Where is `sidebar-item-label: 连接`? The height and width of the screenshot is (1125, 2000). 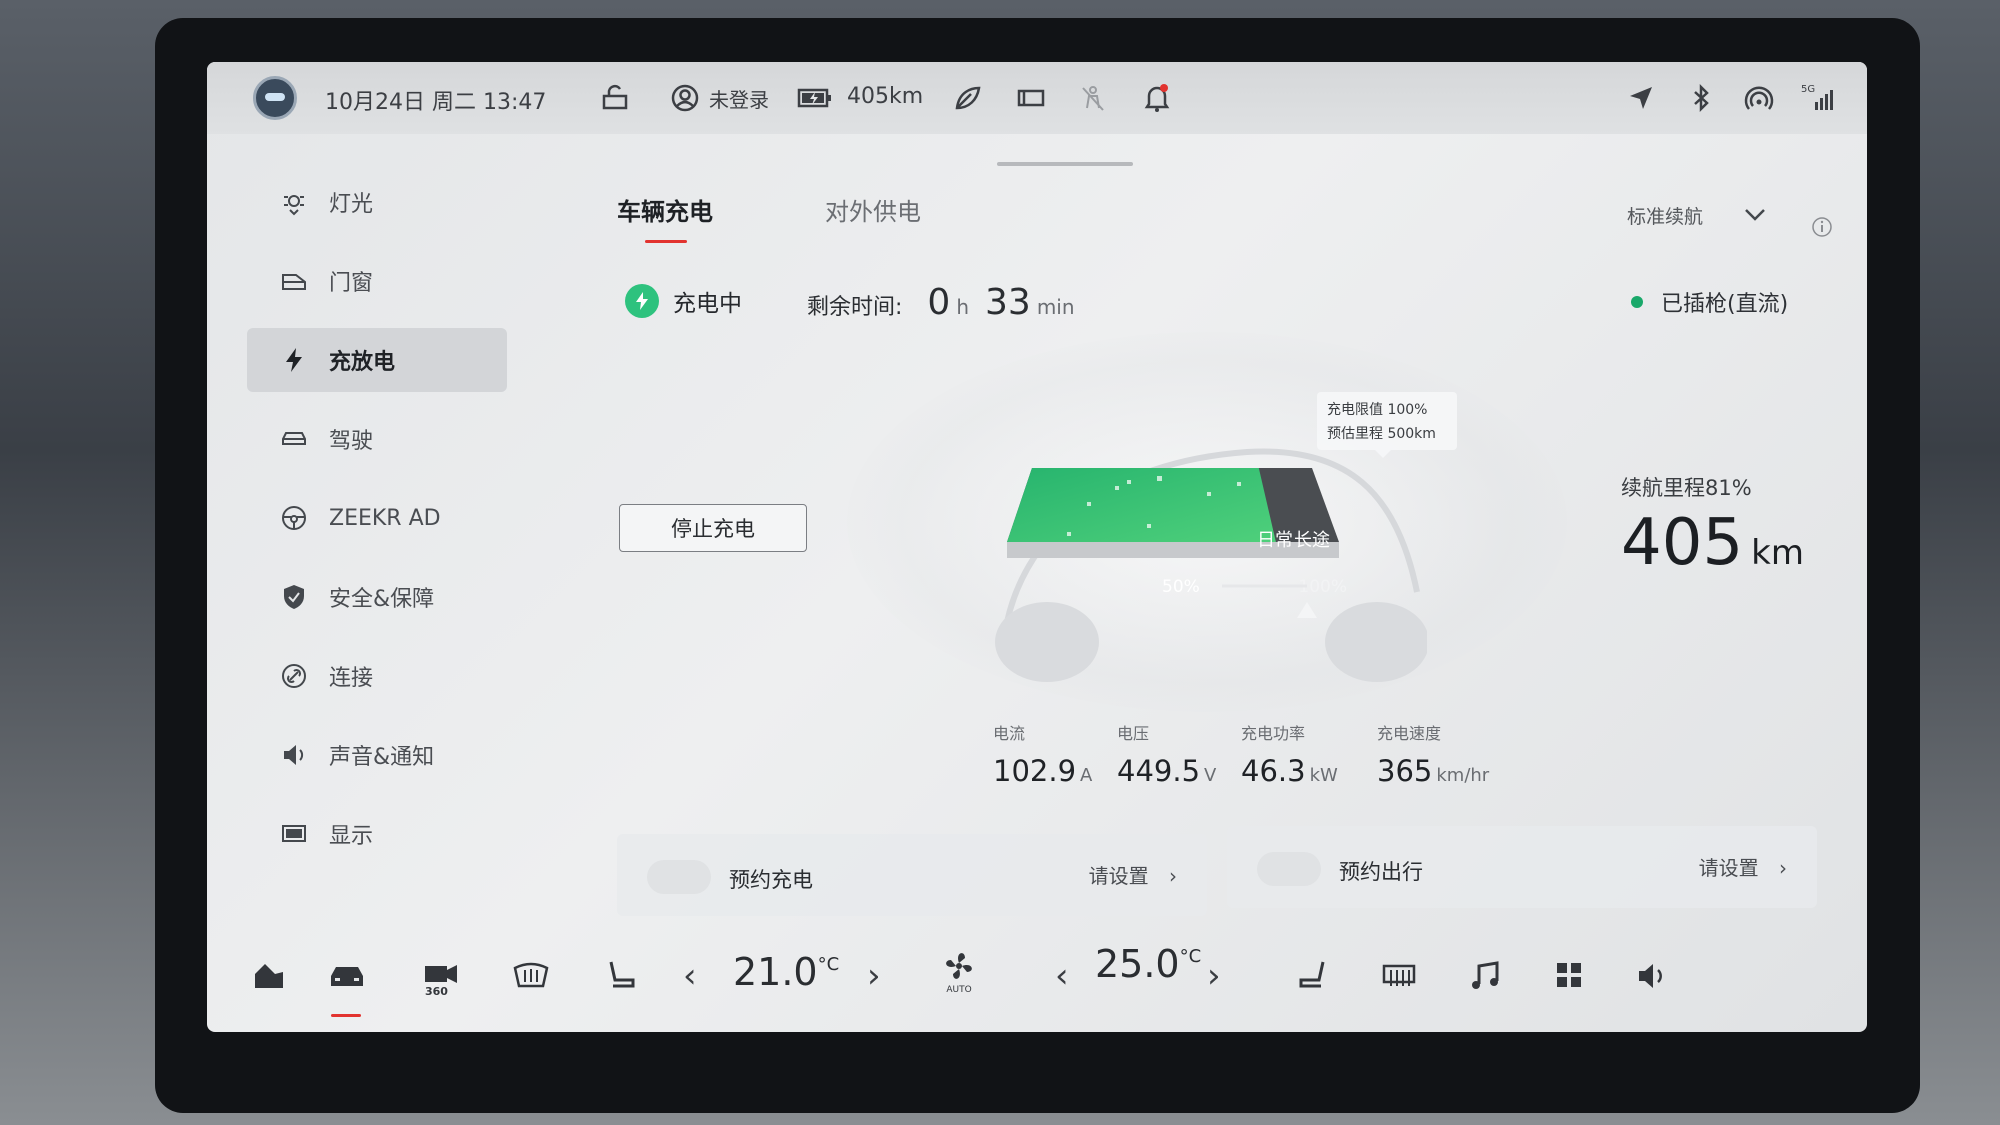 sidebar-item-label: 连接 is located at coordinates (351, 678).